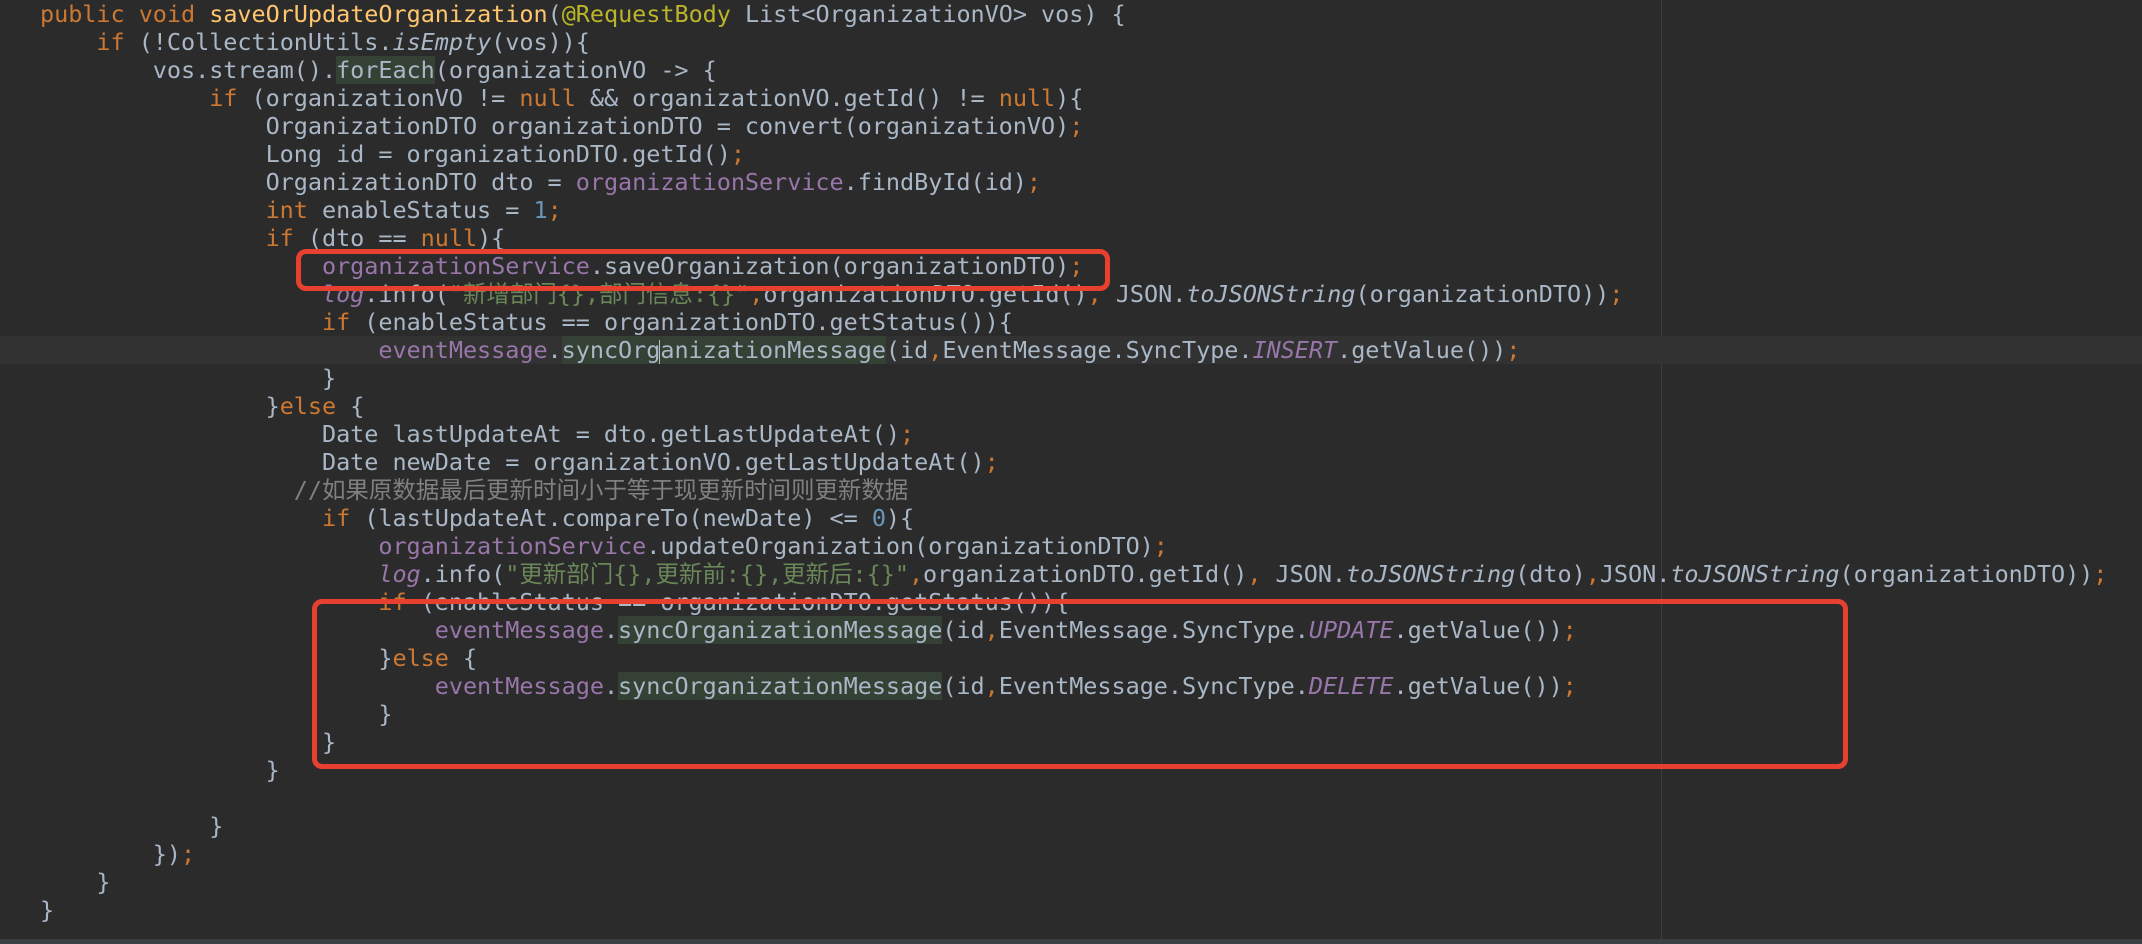 This screenshot has height=944, width=2142. Describe the element at coordinates (244, 70) in the screenshot. I see `code-token: vos.stream().` at that location.